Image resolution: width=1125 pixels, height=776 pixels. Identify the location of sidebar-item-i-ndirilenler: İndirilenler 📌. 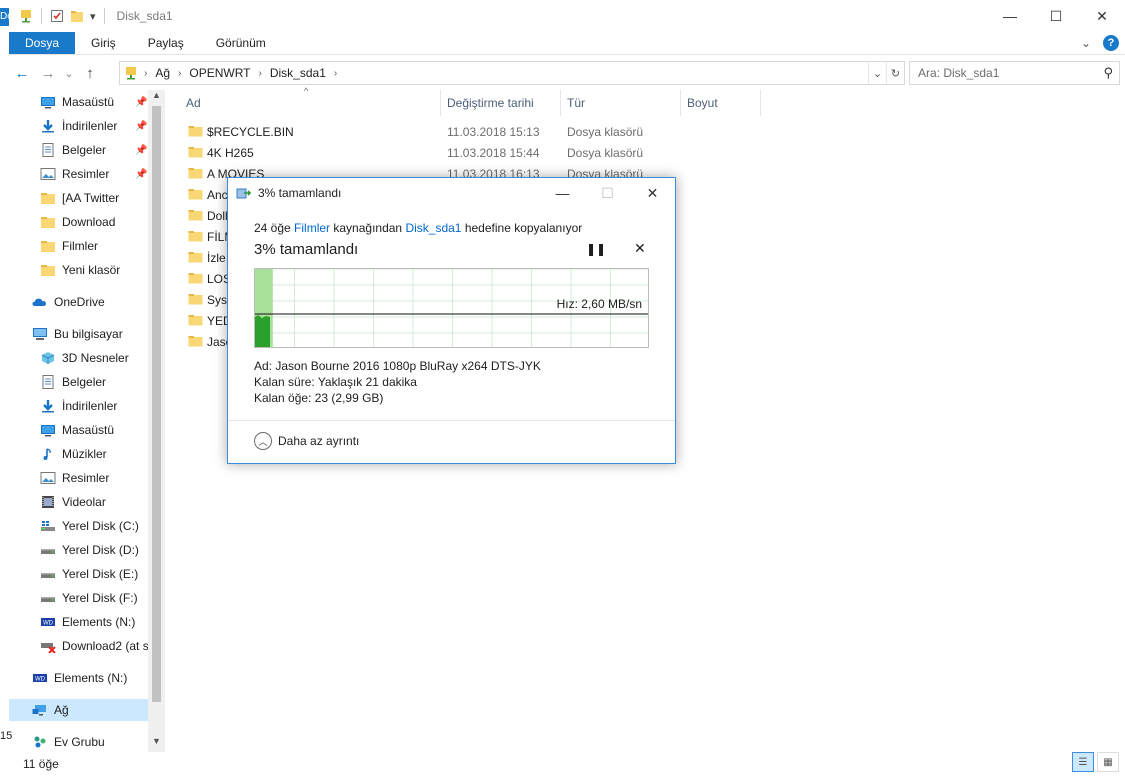
(79, 126).